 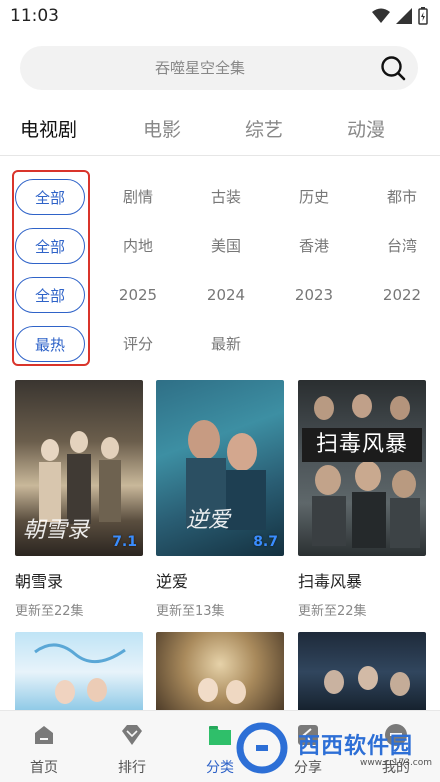 What do you see at coordinates (264, 130) in the screenshot?
I see `tab-variety: 综艺` at bounding box center [264, 130].